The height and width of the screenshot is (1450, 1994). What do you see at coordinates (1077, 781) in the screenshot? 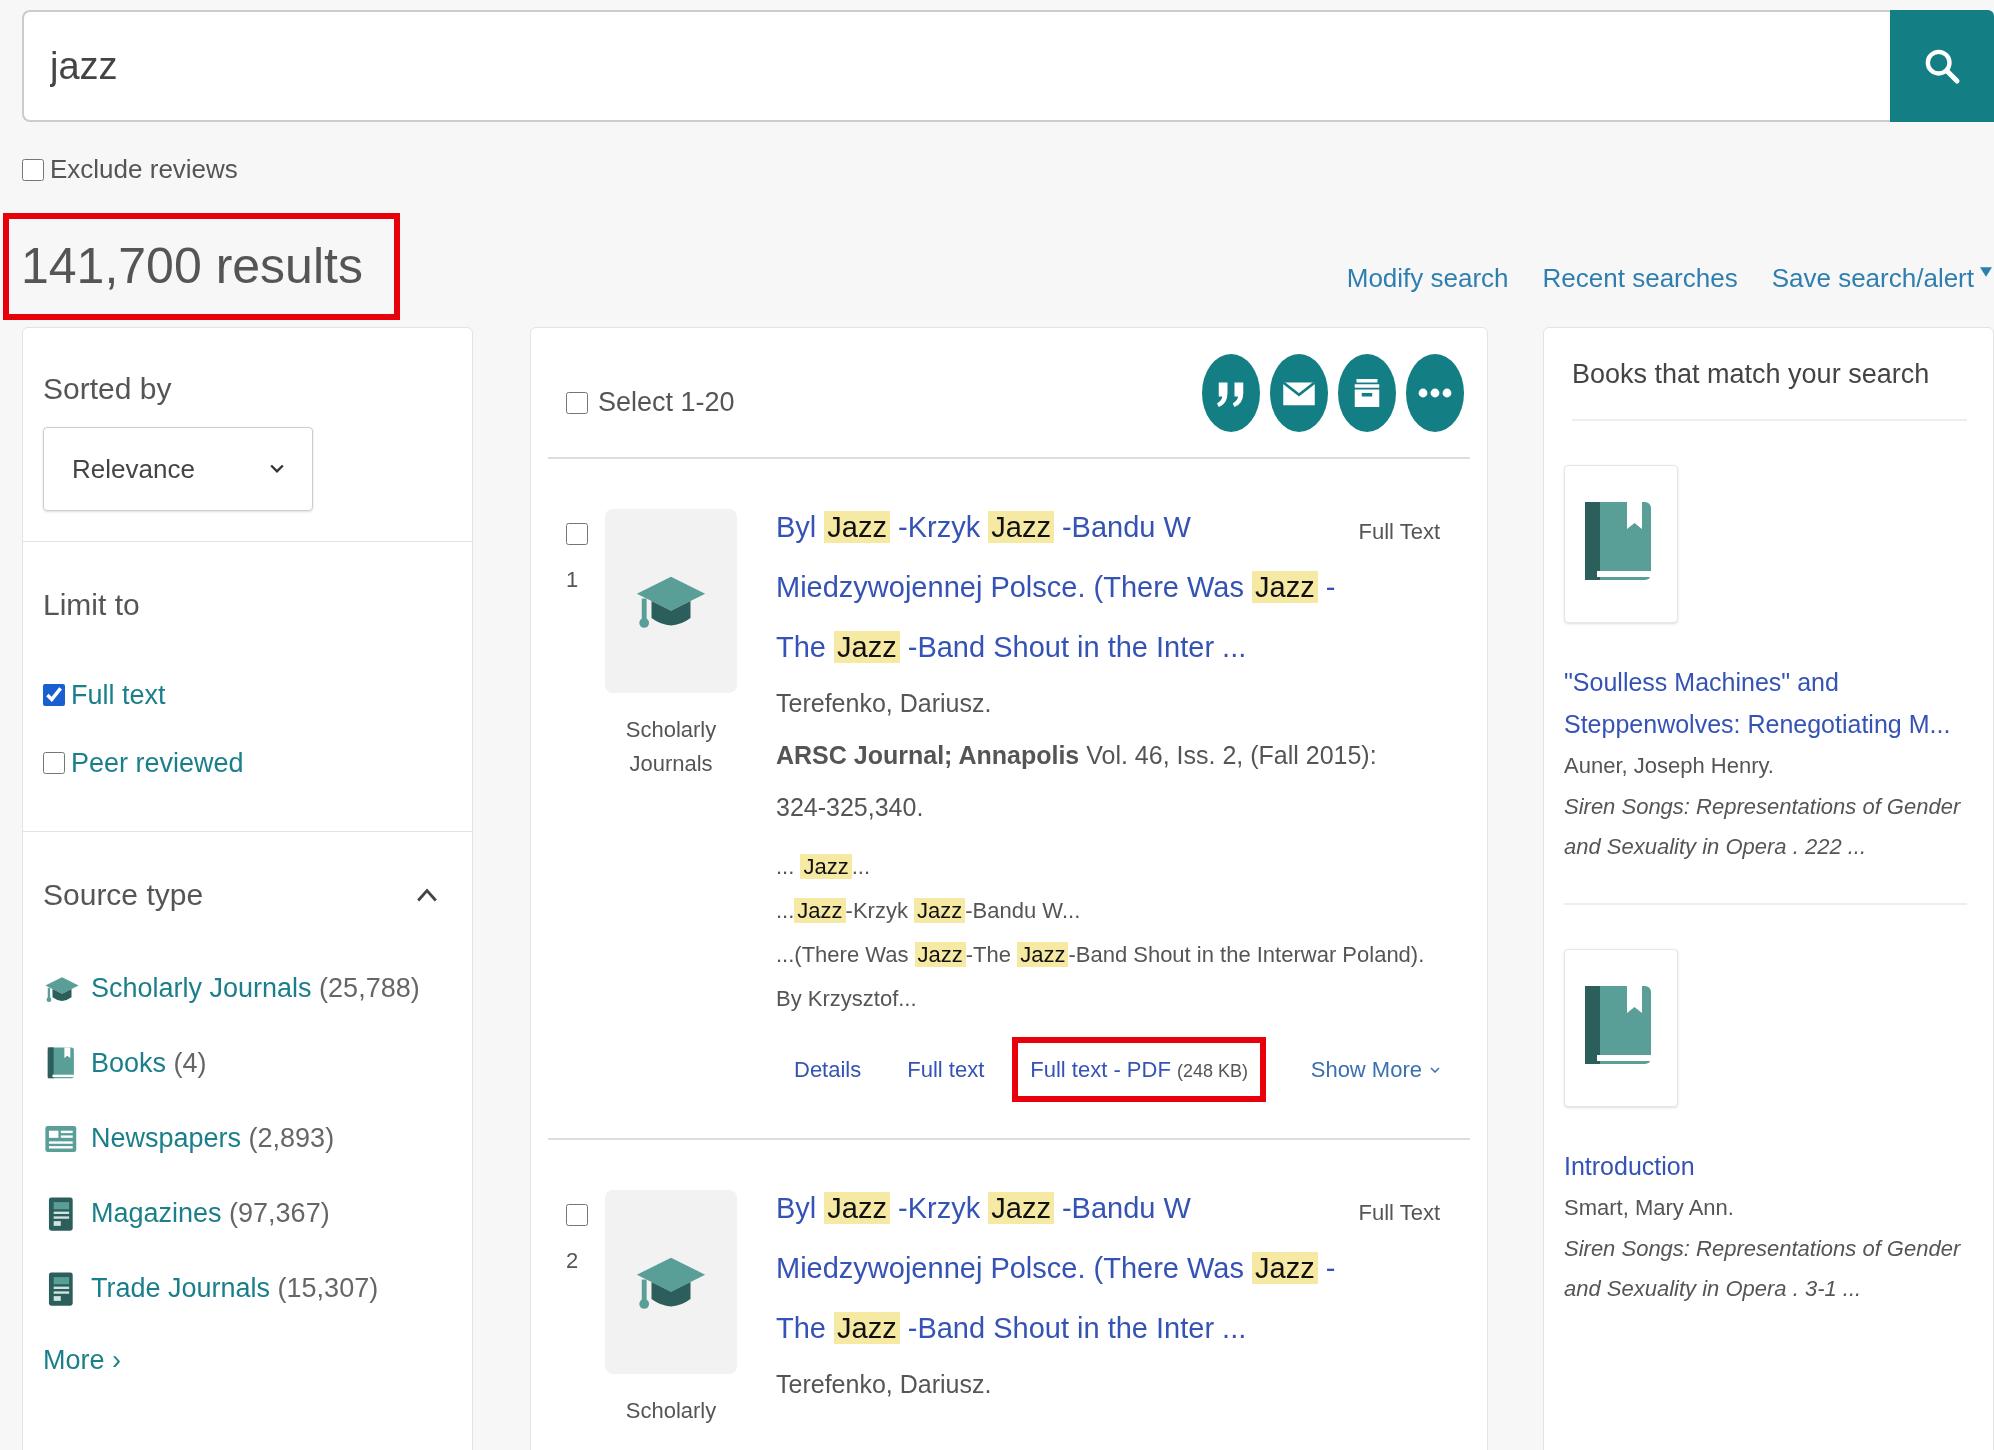
I see `source-text: ARSC Journal; Annapolis Vol. 46, Iss. 2, (Fall 2015): 324-325,340.` at bounding box center [1077, 781].